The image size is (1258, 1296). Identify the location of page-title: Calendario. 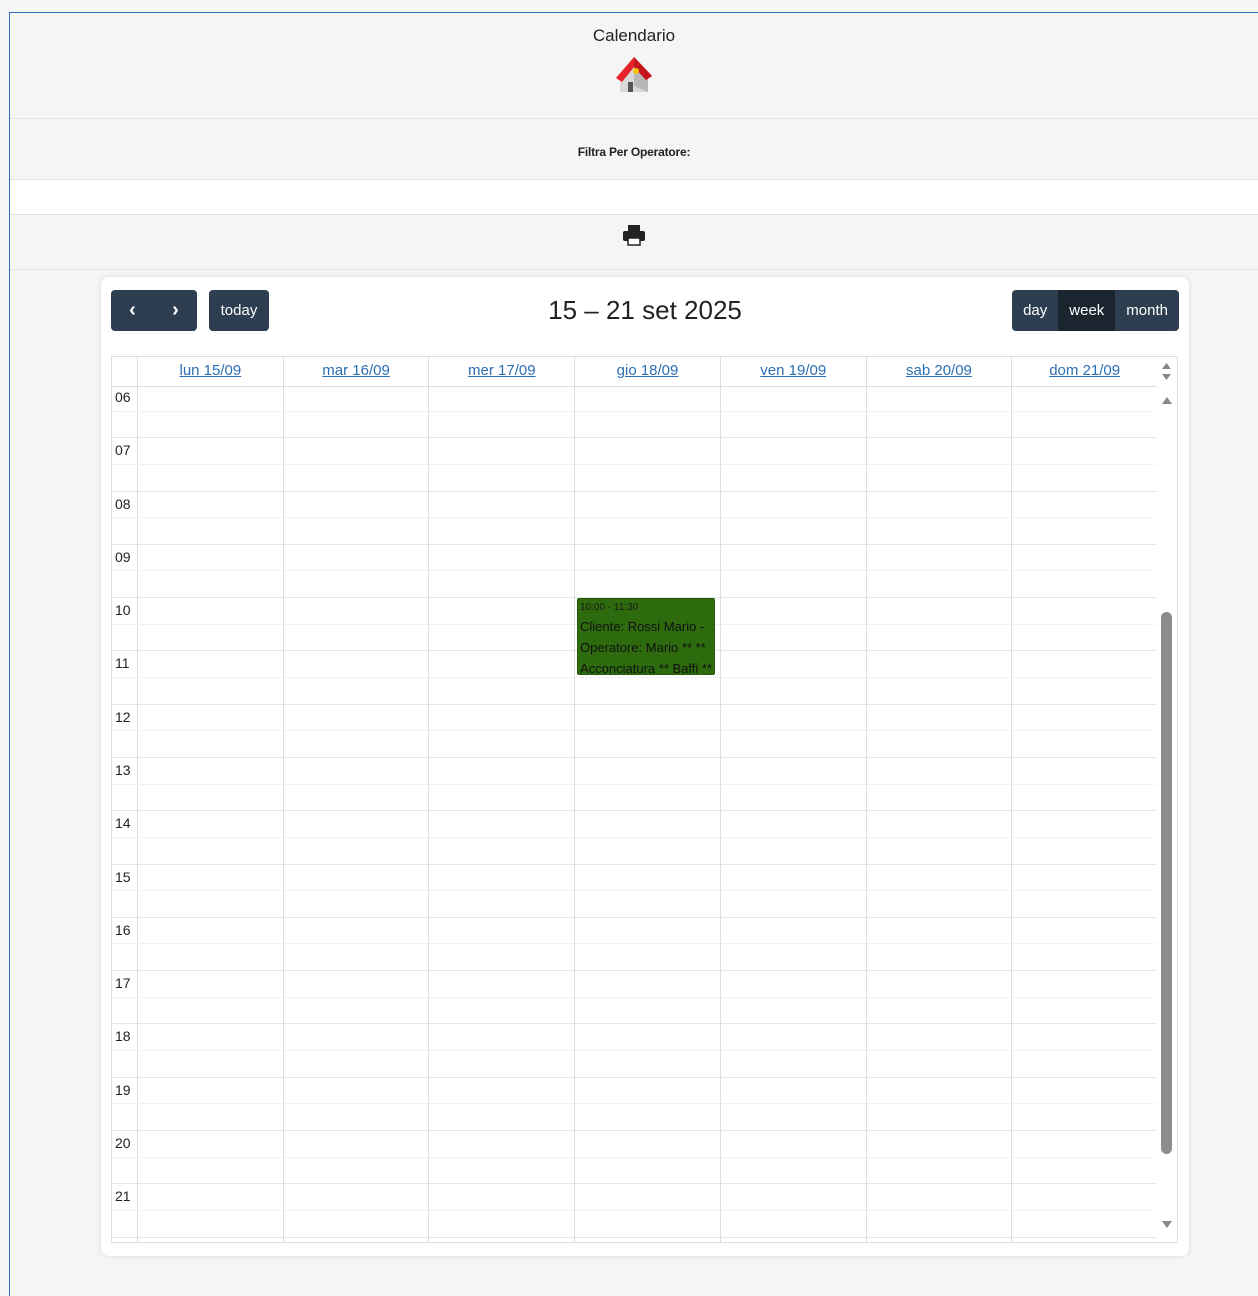
(634, 35).